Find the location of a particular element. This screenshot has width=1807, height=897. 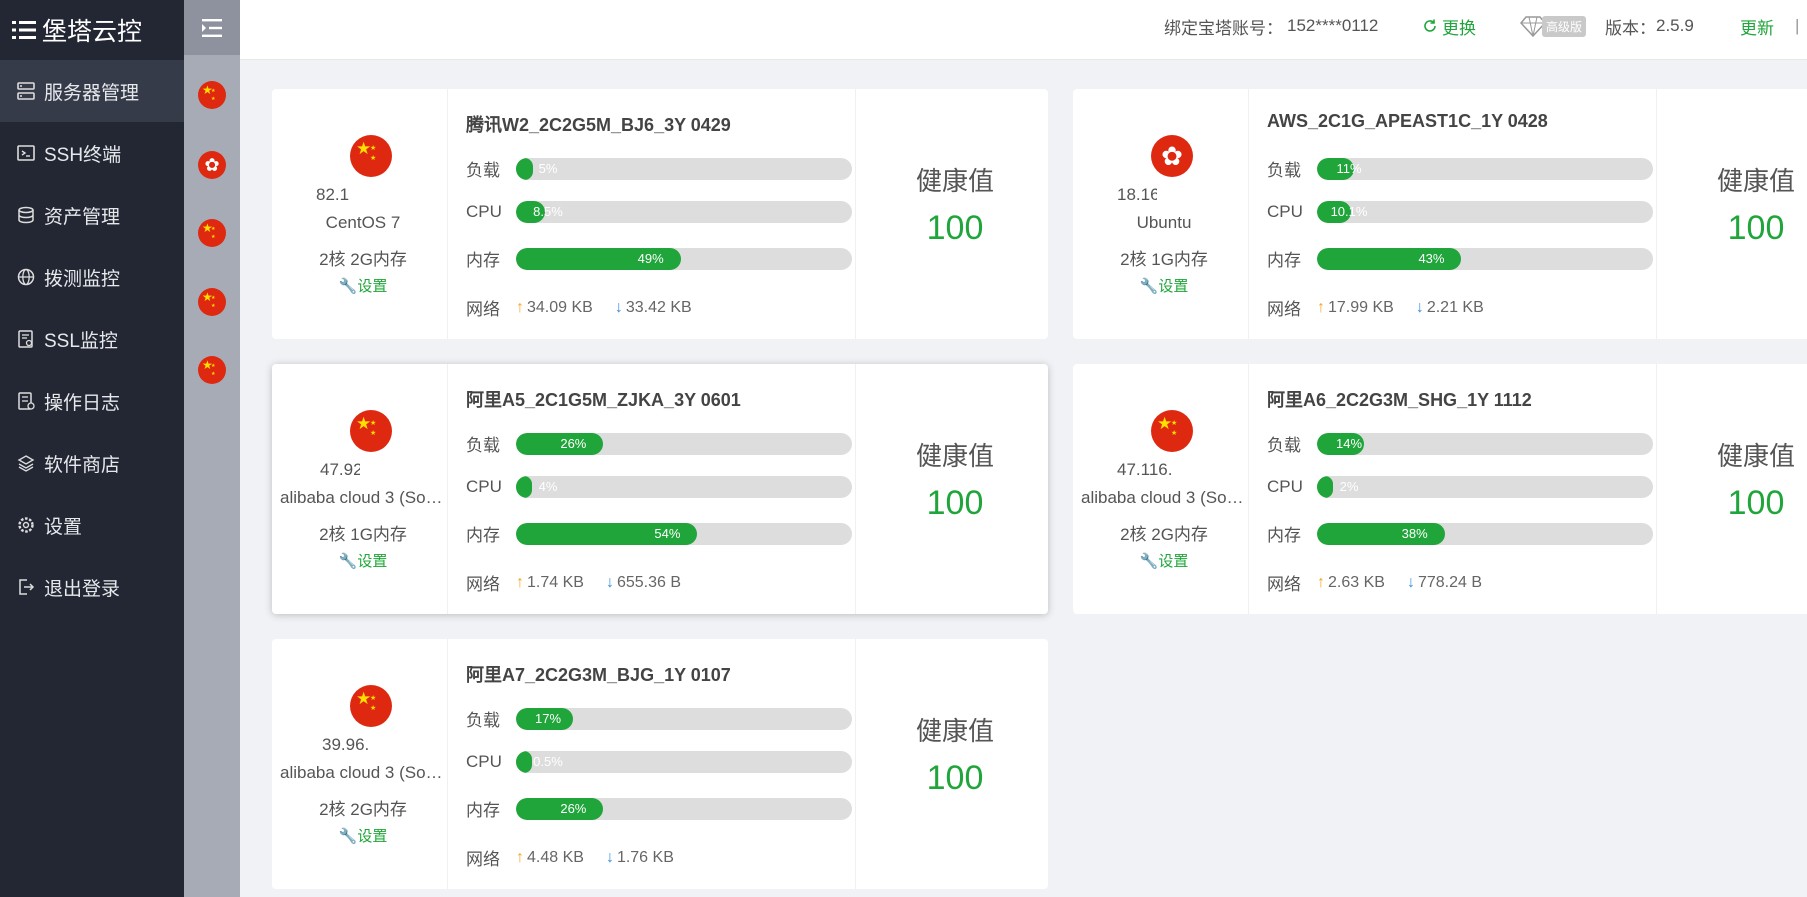

sidebar-item-label: 拨测监控 is located at coordinates (82, 279).